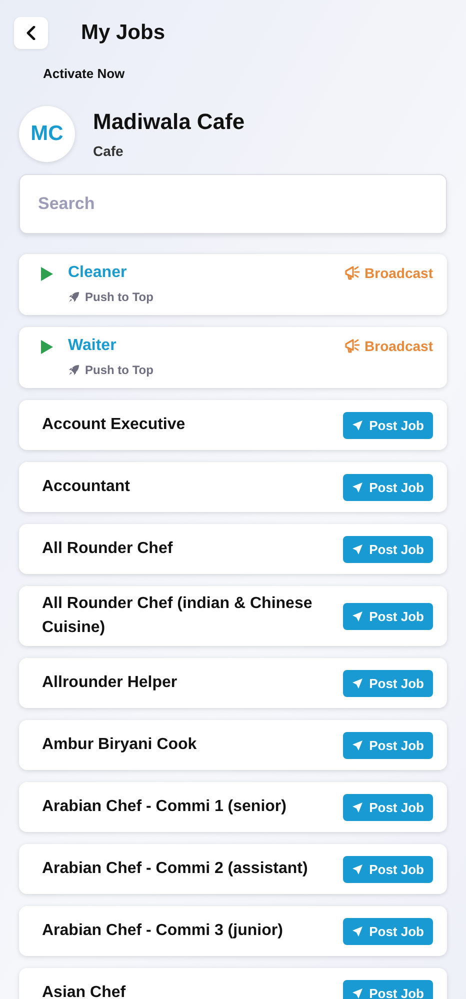 The height and width of the screenshot is (999, 466). What do you see at coordinates (169, 122) in the screenshot?
I see `business-name: Madiwala Cafe` at bounding box center [169, 122].